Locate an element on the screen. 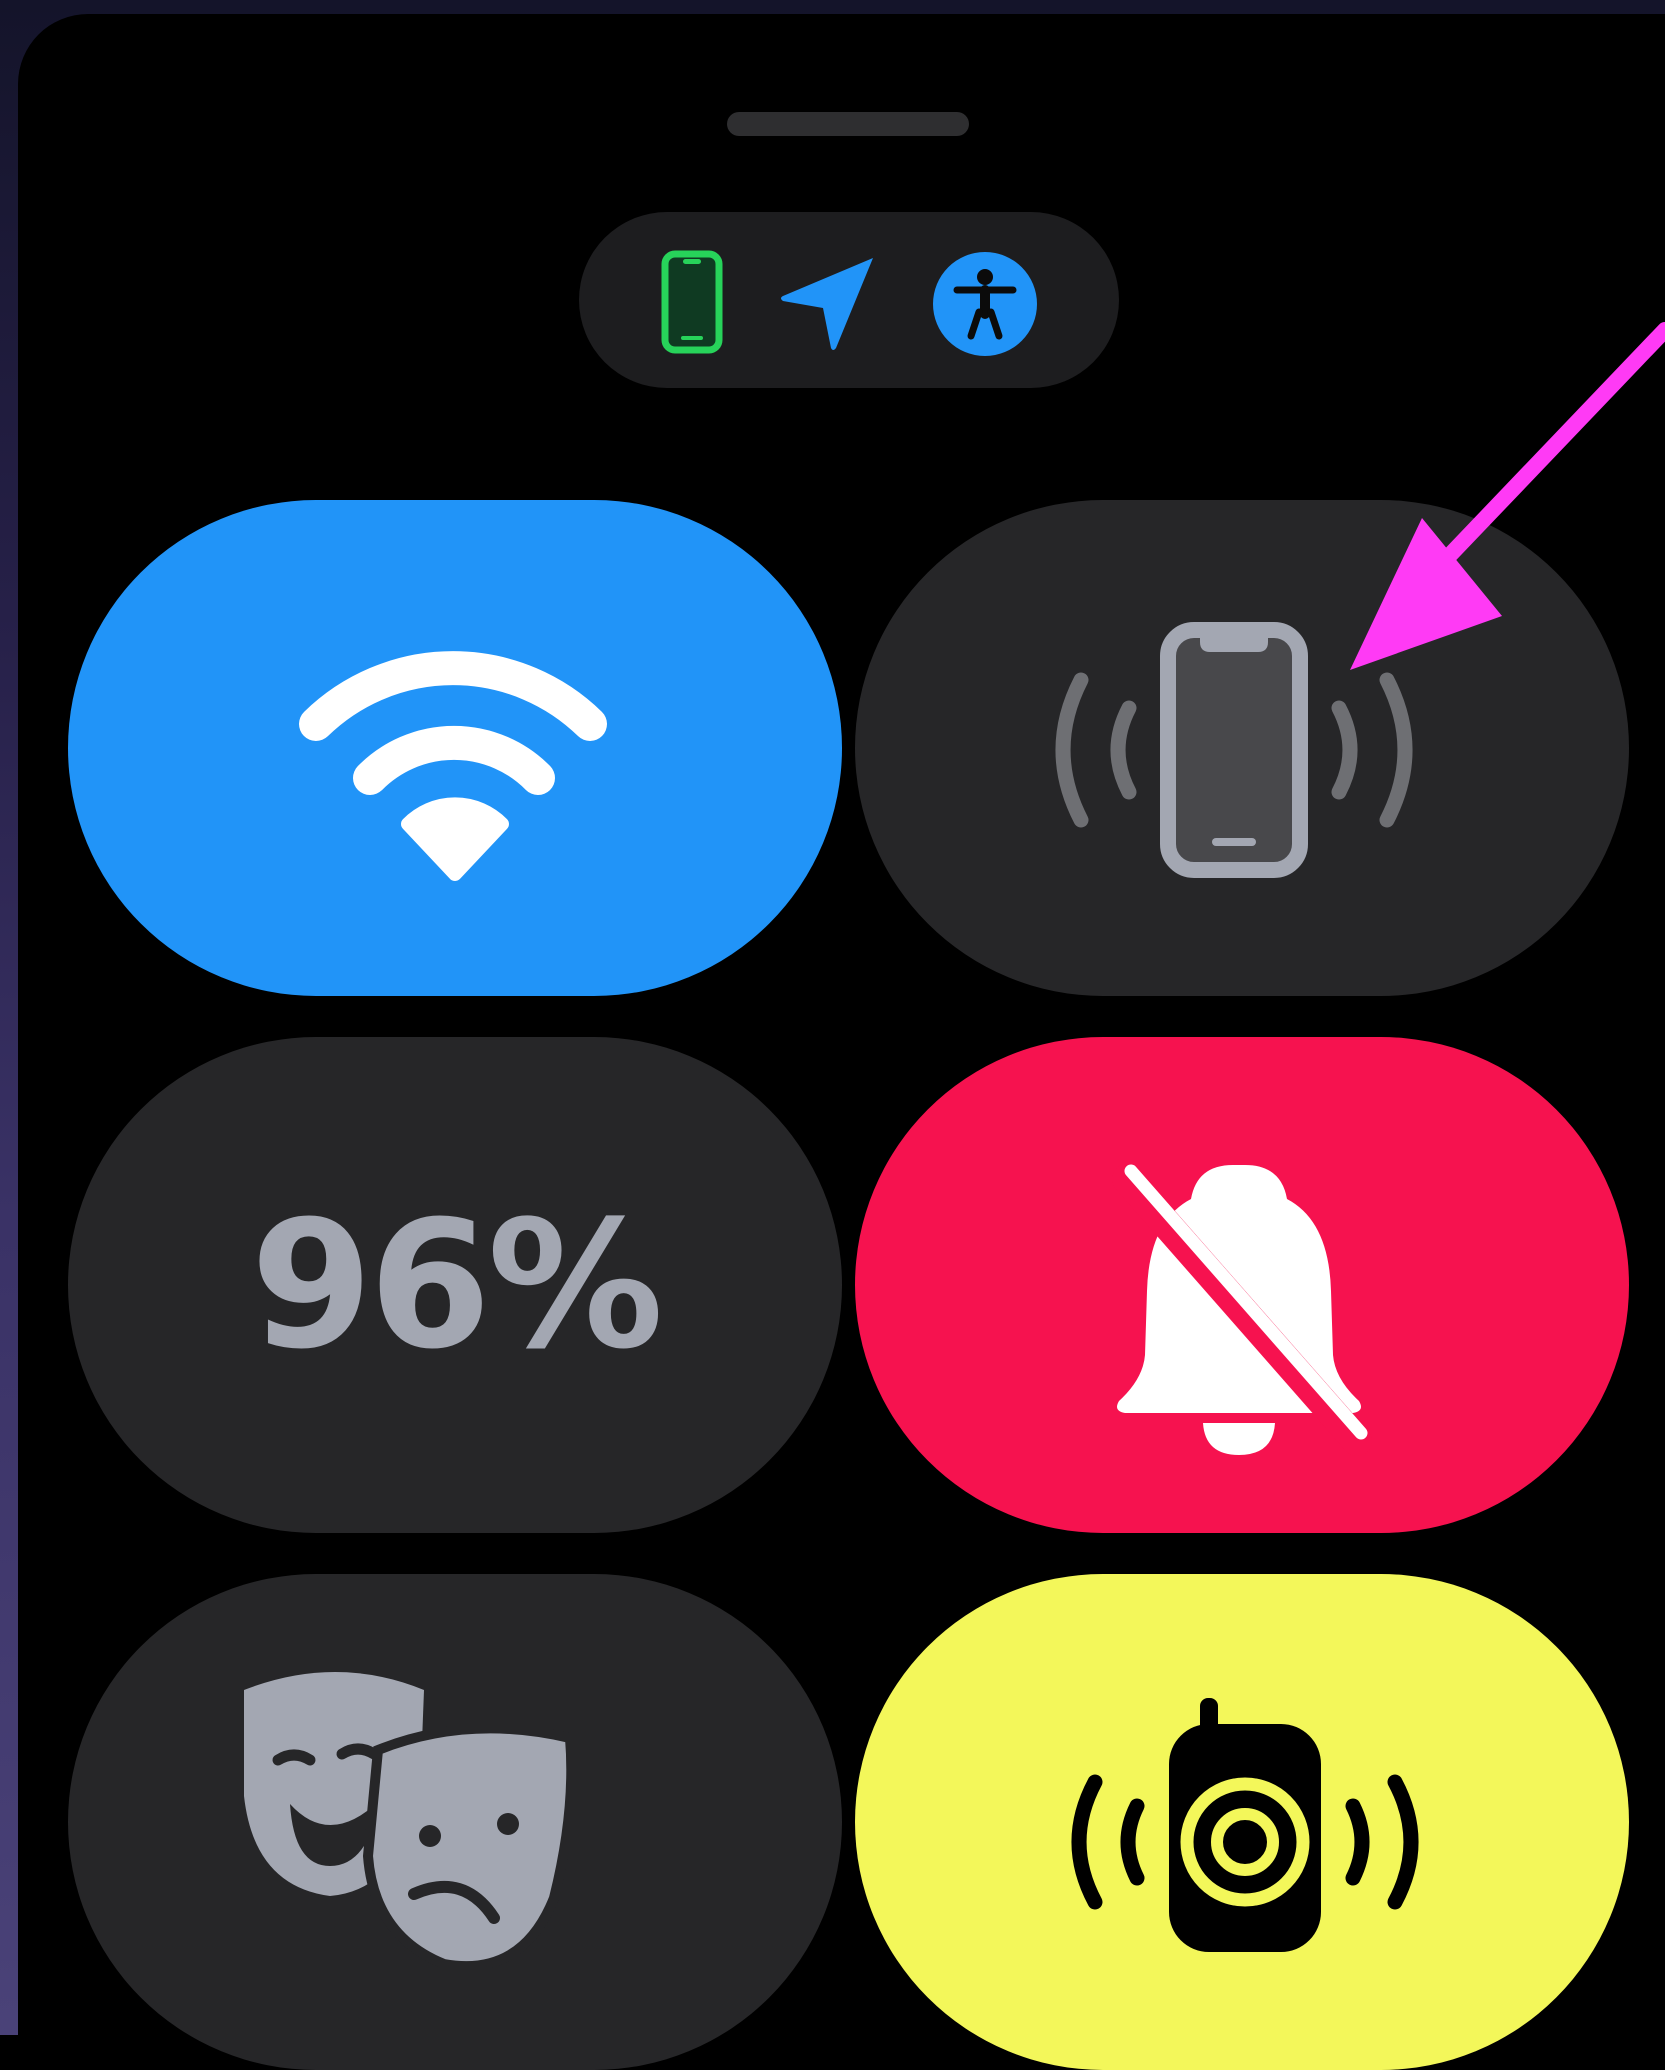 The height and width of the screenshot is (2070, 1665). silent-mode-toggle is located at coordinates (1242, 1285).